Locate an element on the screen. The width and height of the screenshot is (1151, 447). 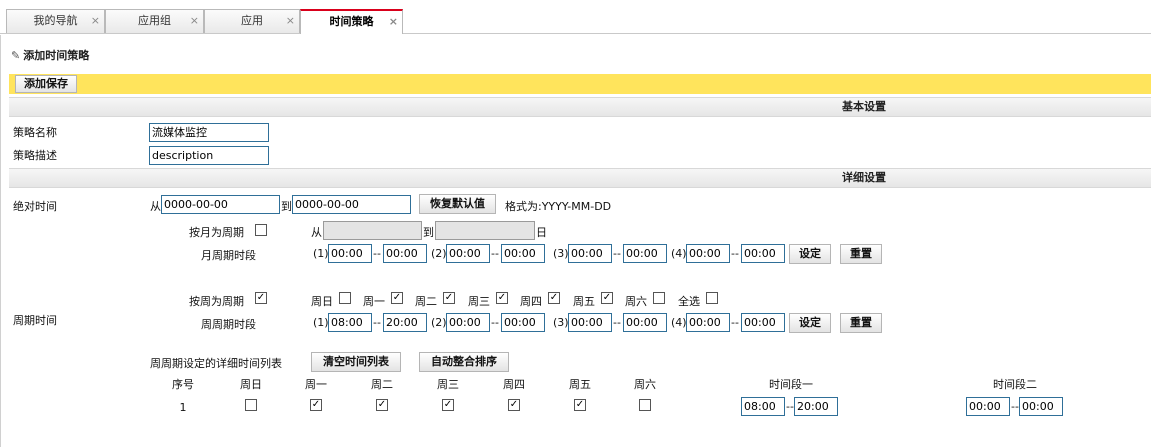
weekday-label: 周三 is located at coordinates (479, 301).